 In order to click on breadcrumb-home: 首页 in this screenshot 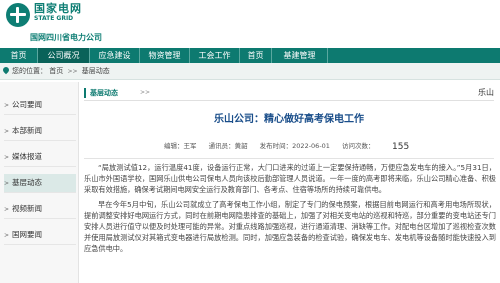, I will do `click(56, 71)`.